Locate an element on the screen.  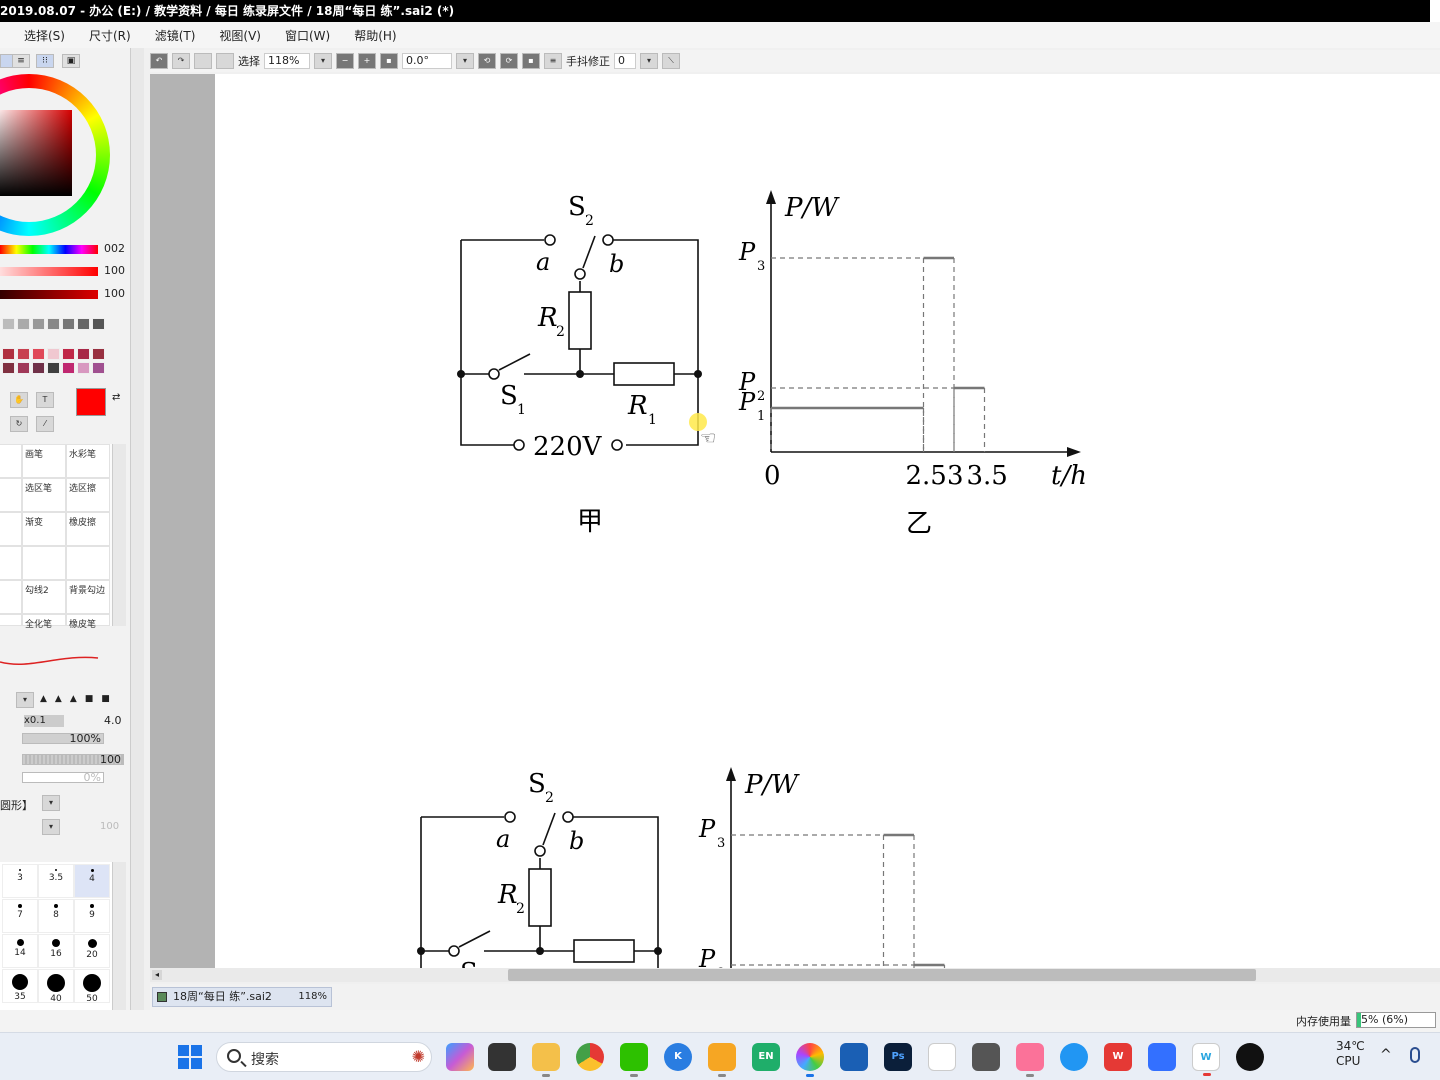
k-app-icon: K is located at coordinates (678, 1057).